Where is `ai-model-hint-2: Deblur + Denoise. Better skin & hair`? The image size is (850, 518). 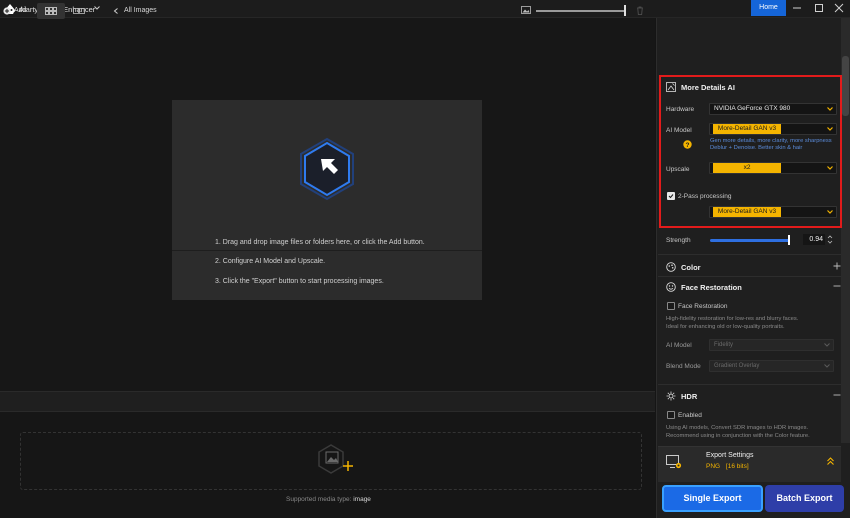
ai-model-hint-2: Deblur + Denoise. Better skin & hair is located at coordinates (756, 148).